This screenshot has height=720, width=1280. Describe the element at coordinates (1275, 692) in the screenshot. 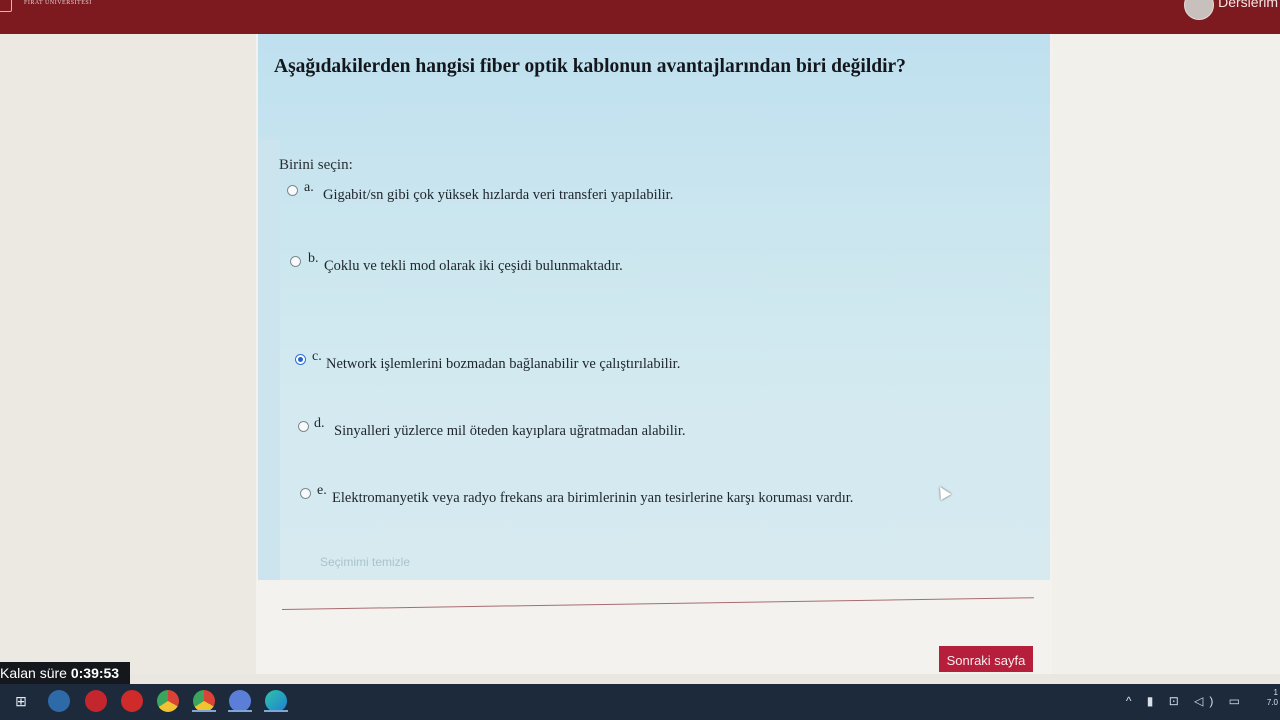

I see `clock-time: 1` at that location.